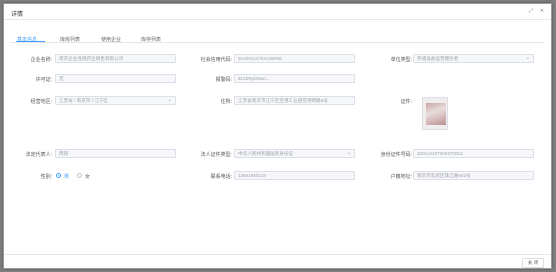 The image size is (556, 272). Describe the element at coordinates (277, 254) in the screenshot. I see `footer-divider` at that location.